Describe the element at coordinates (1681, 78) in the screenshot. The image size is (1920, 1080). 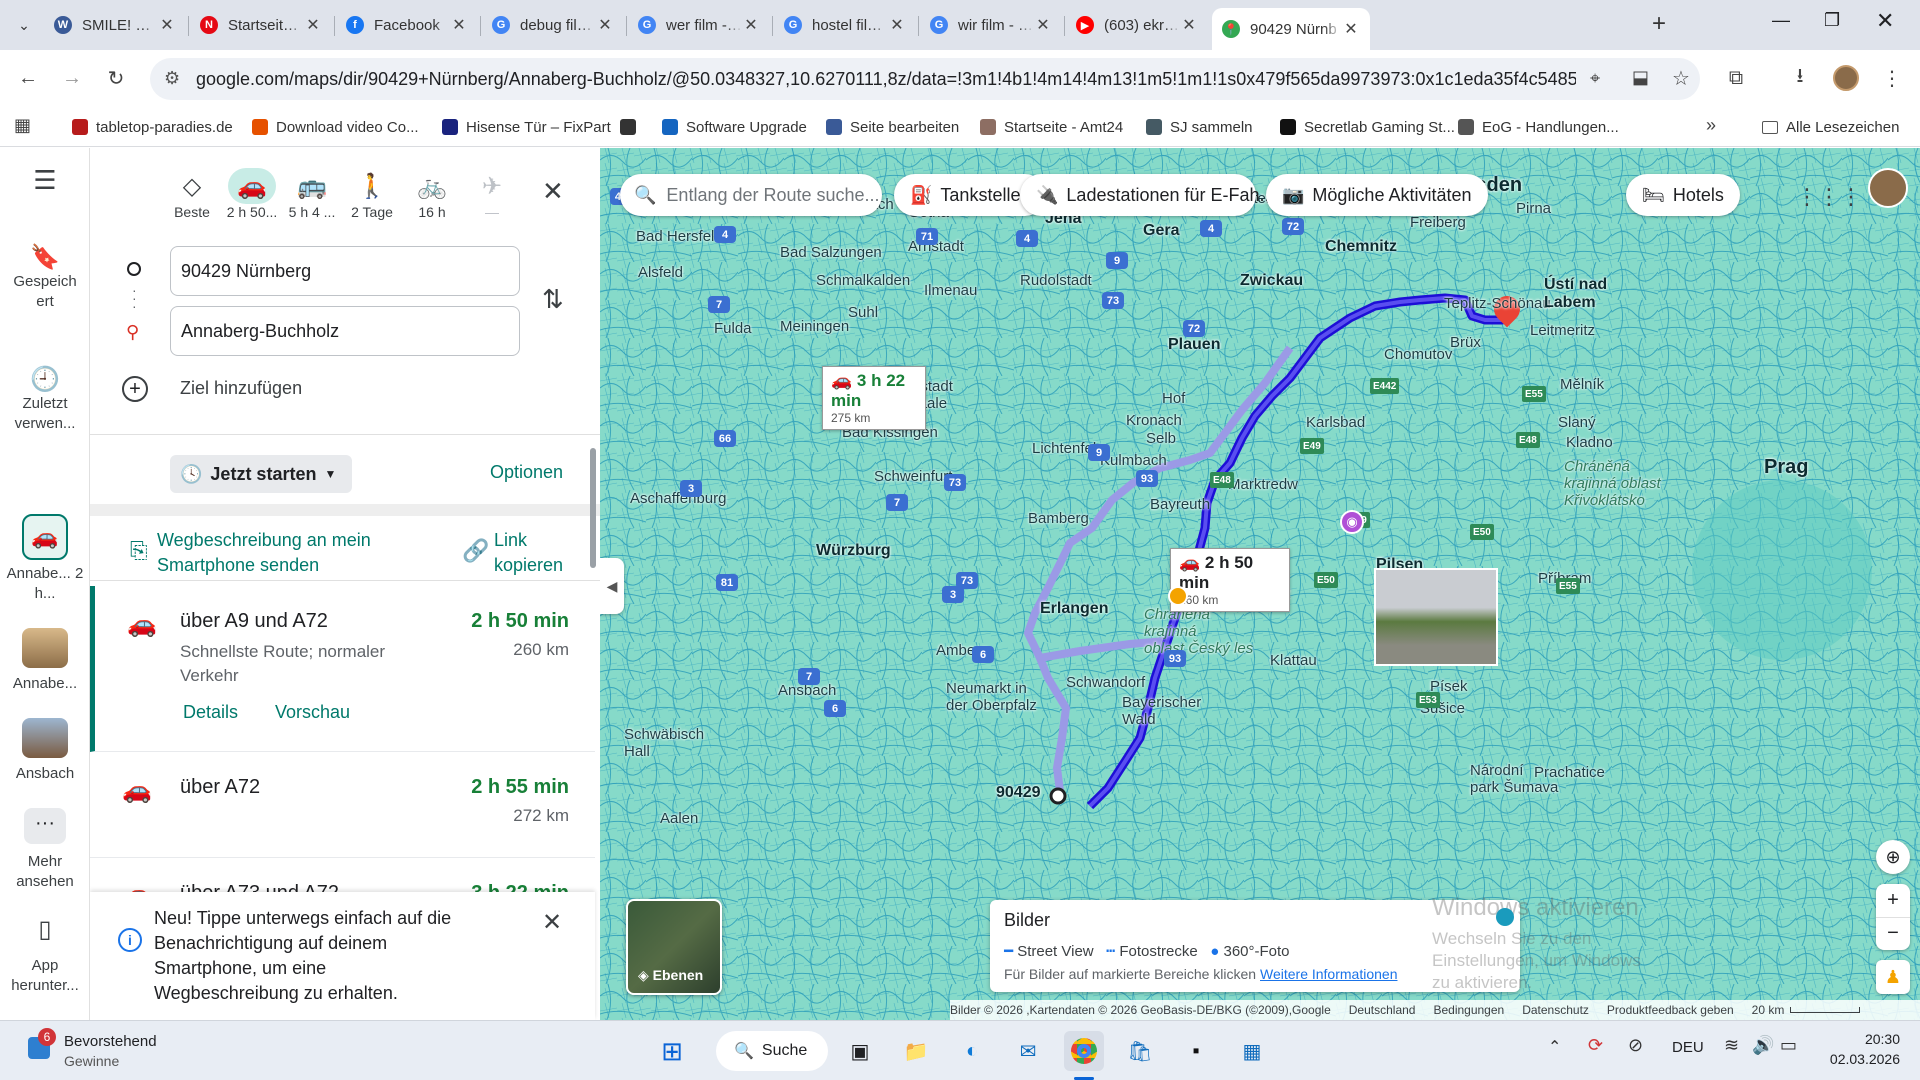
I see `bookmark-star-icon: ☆` at that location.